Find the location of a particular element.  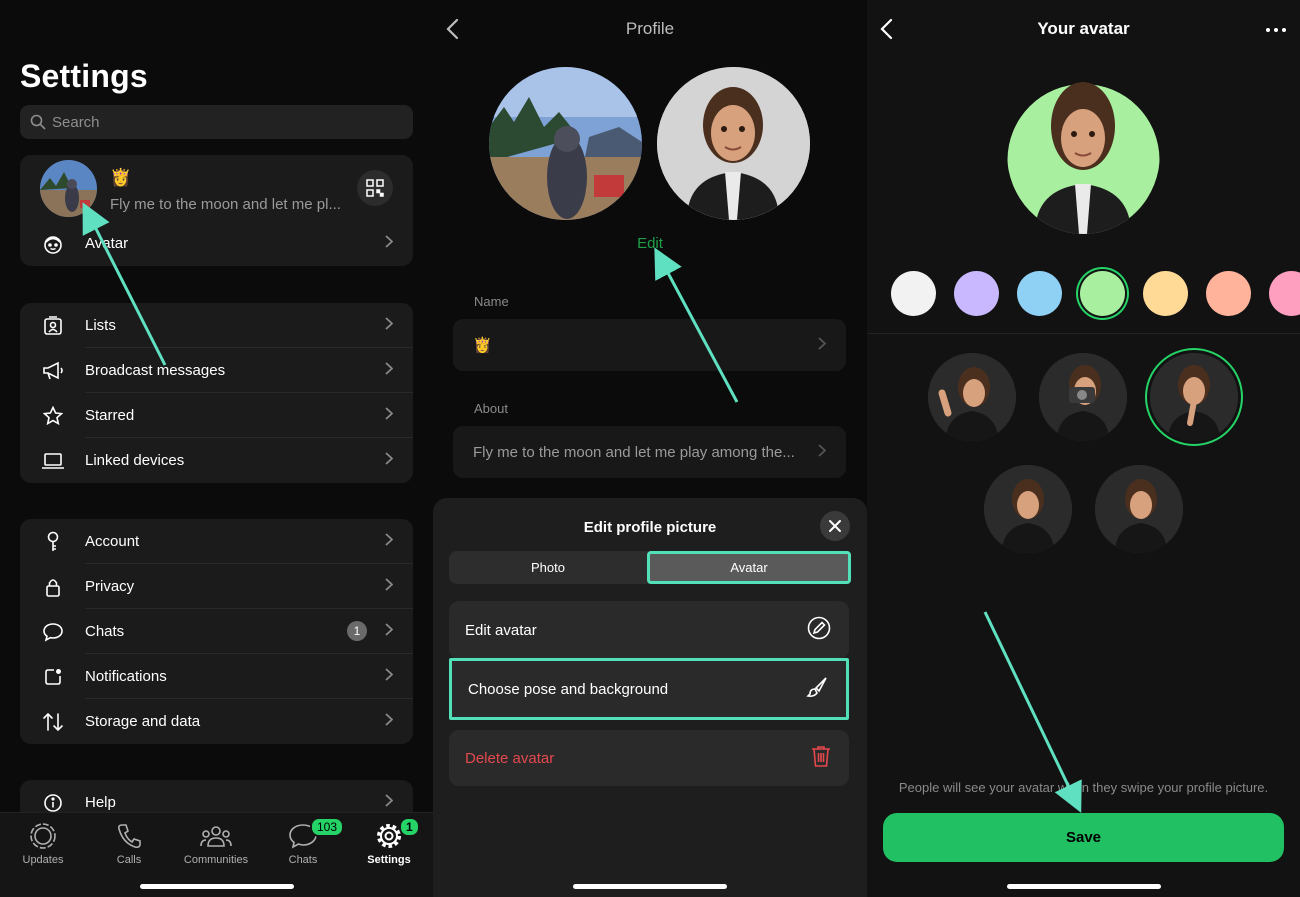

settings-item-linked-devices: Linked devices is located at coordinates (216, 460).